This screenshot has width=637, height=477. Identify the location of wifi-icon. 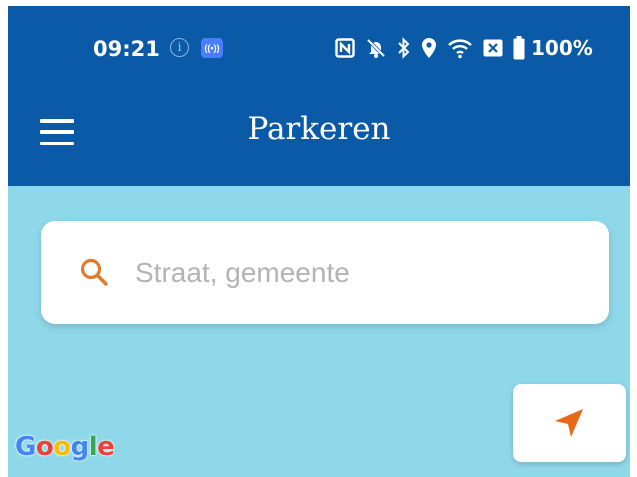
(460, 49).